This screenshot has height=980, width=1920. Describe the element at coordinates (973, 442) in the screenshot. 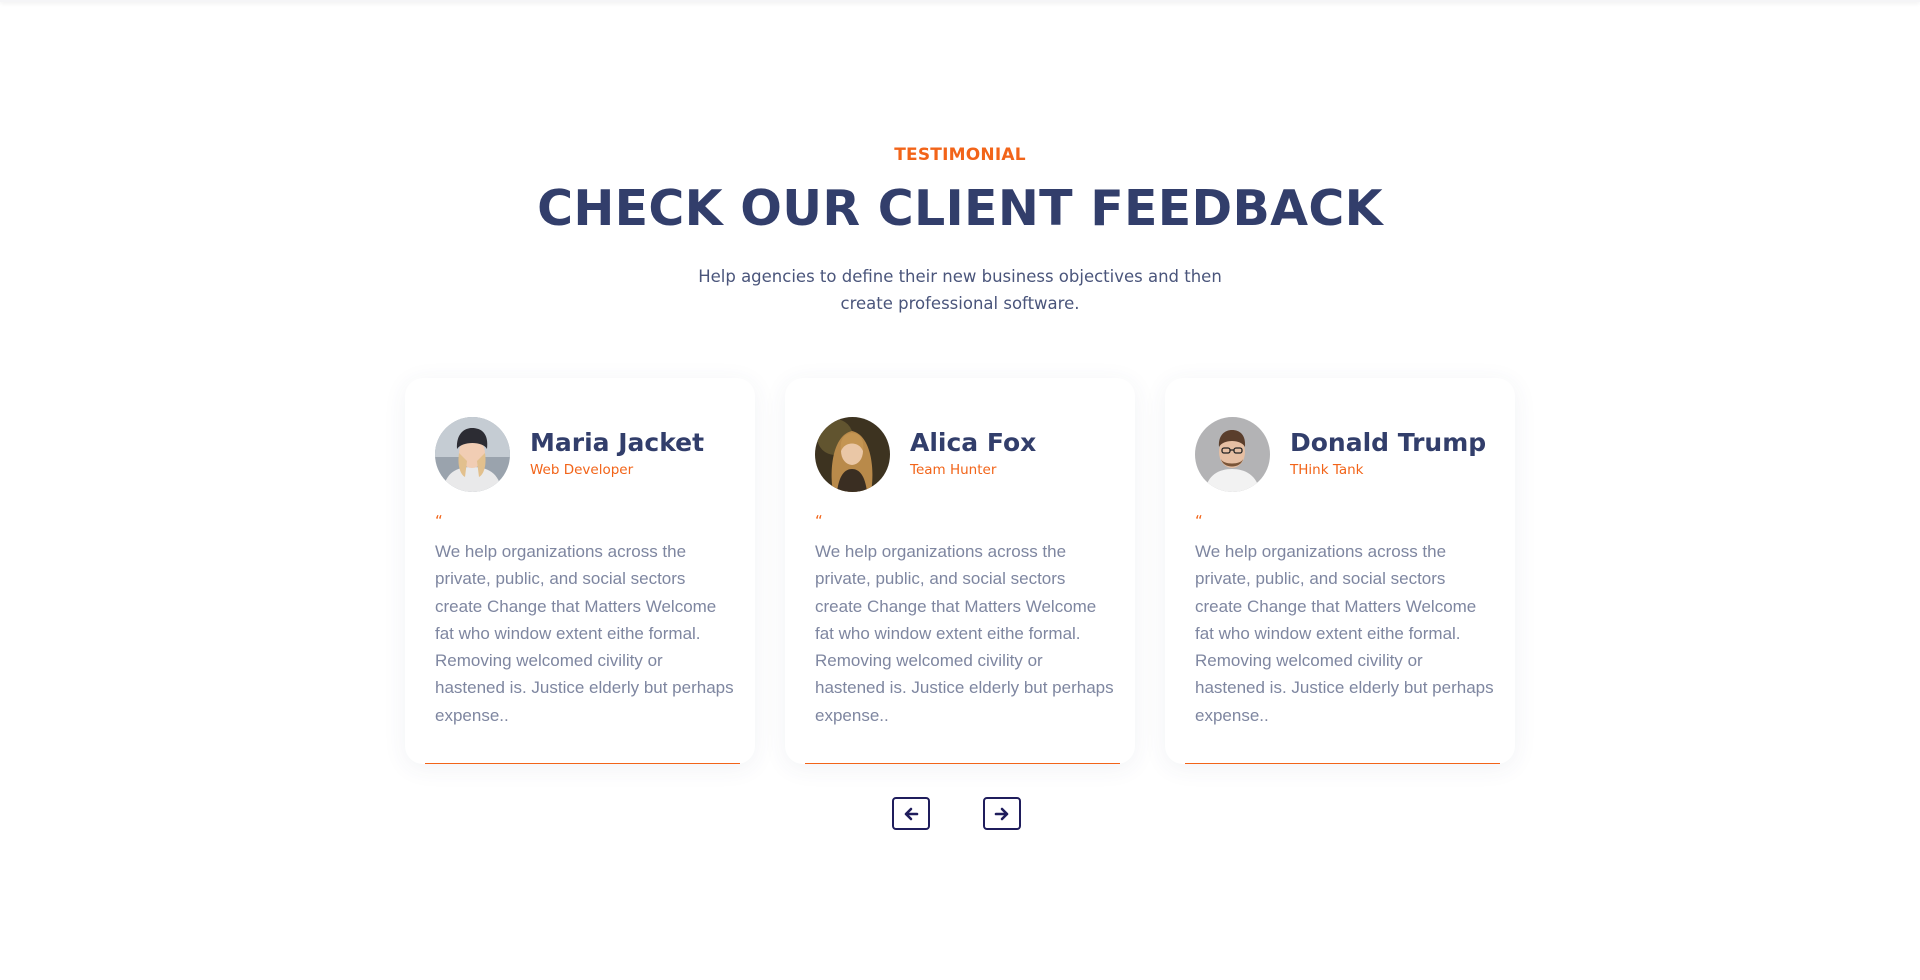

I see `testimonial-name: Alica Fox` at that location.